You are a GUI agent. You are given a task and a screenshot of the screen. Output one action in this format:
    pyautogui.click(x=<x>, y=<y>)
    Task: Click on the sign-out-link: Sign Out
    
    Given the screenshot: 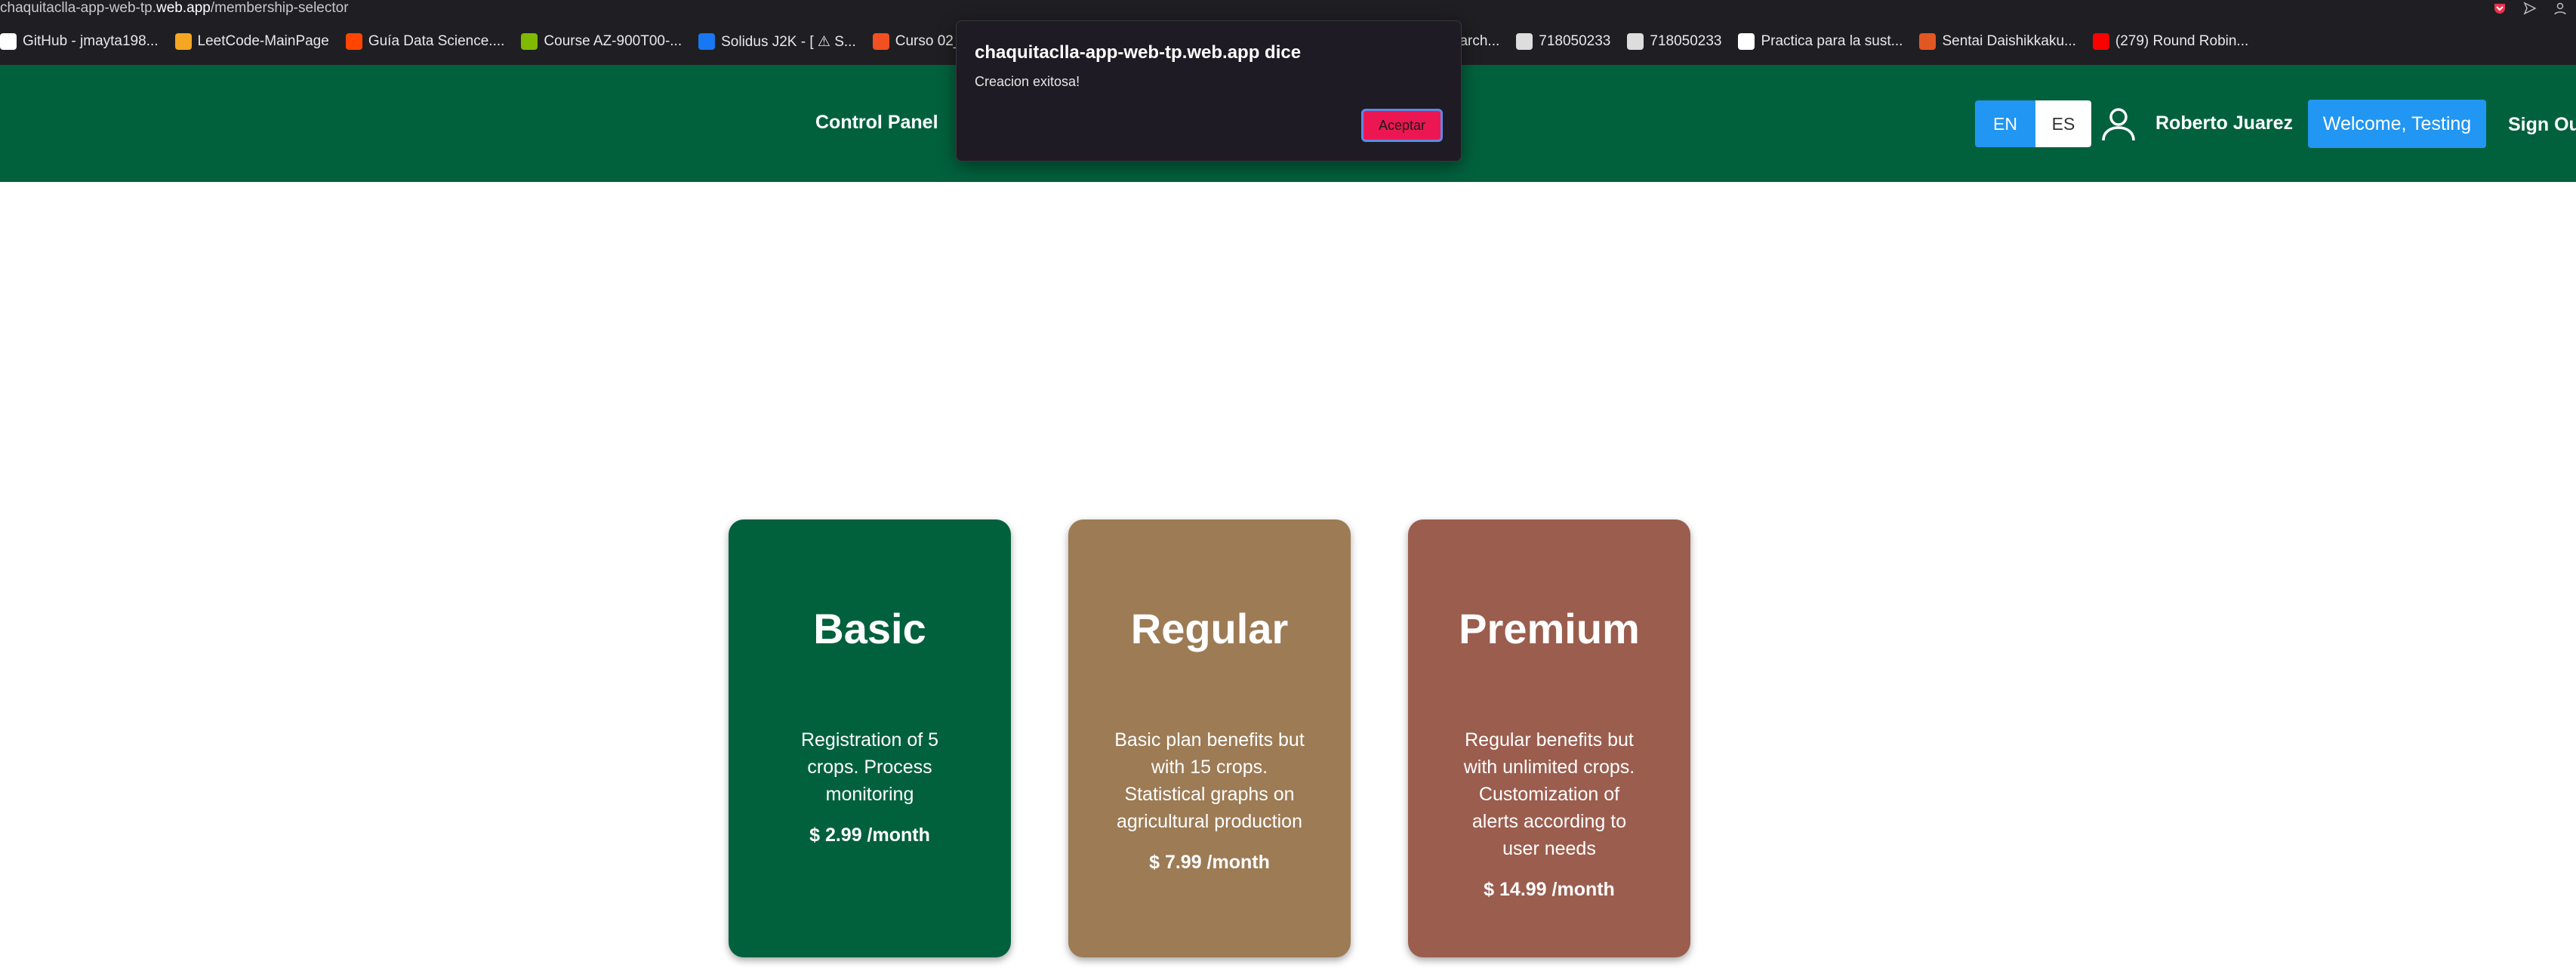 What is the action you would take?
    pyautogui.click(x=2542, y=125)
    